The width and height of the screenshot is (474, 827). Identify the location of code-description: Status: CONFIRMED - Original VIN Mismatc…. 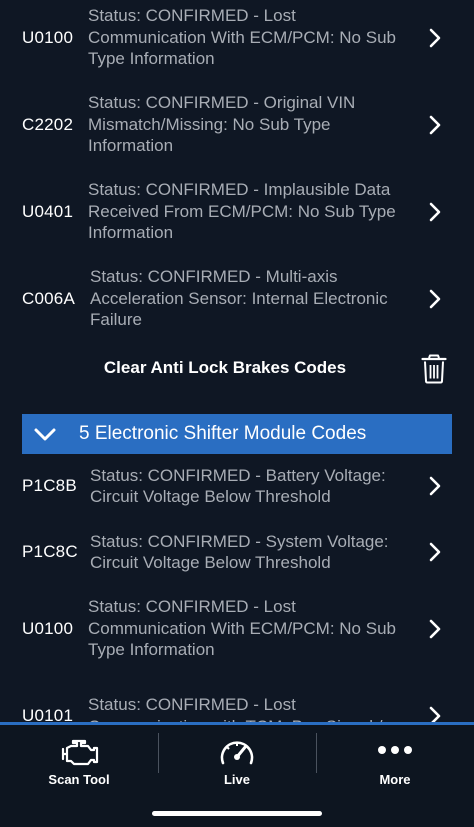
(222, 124).